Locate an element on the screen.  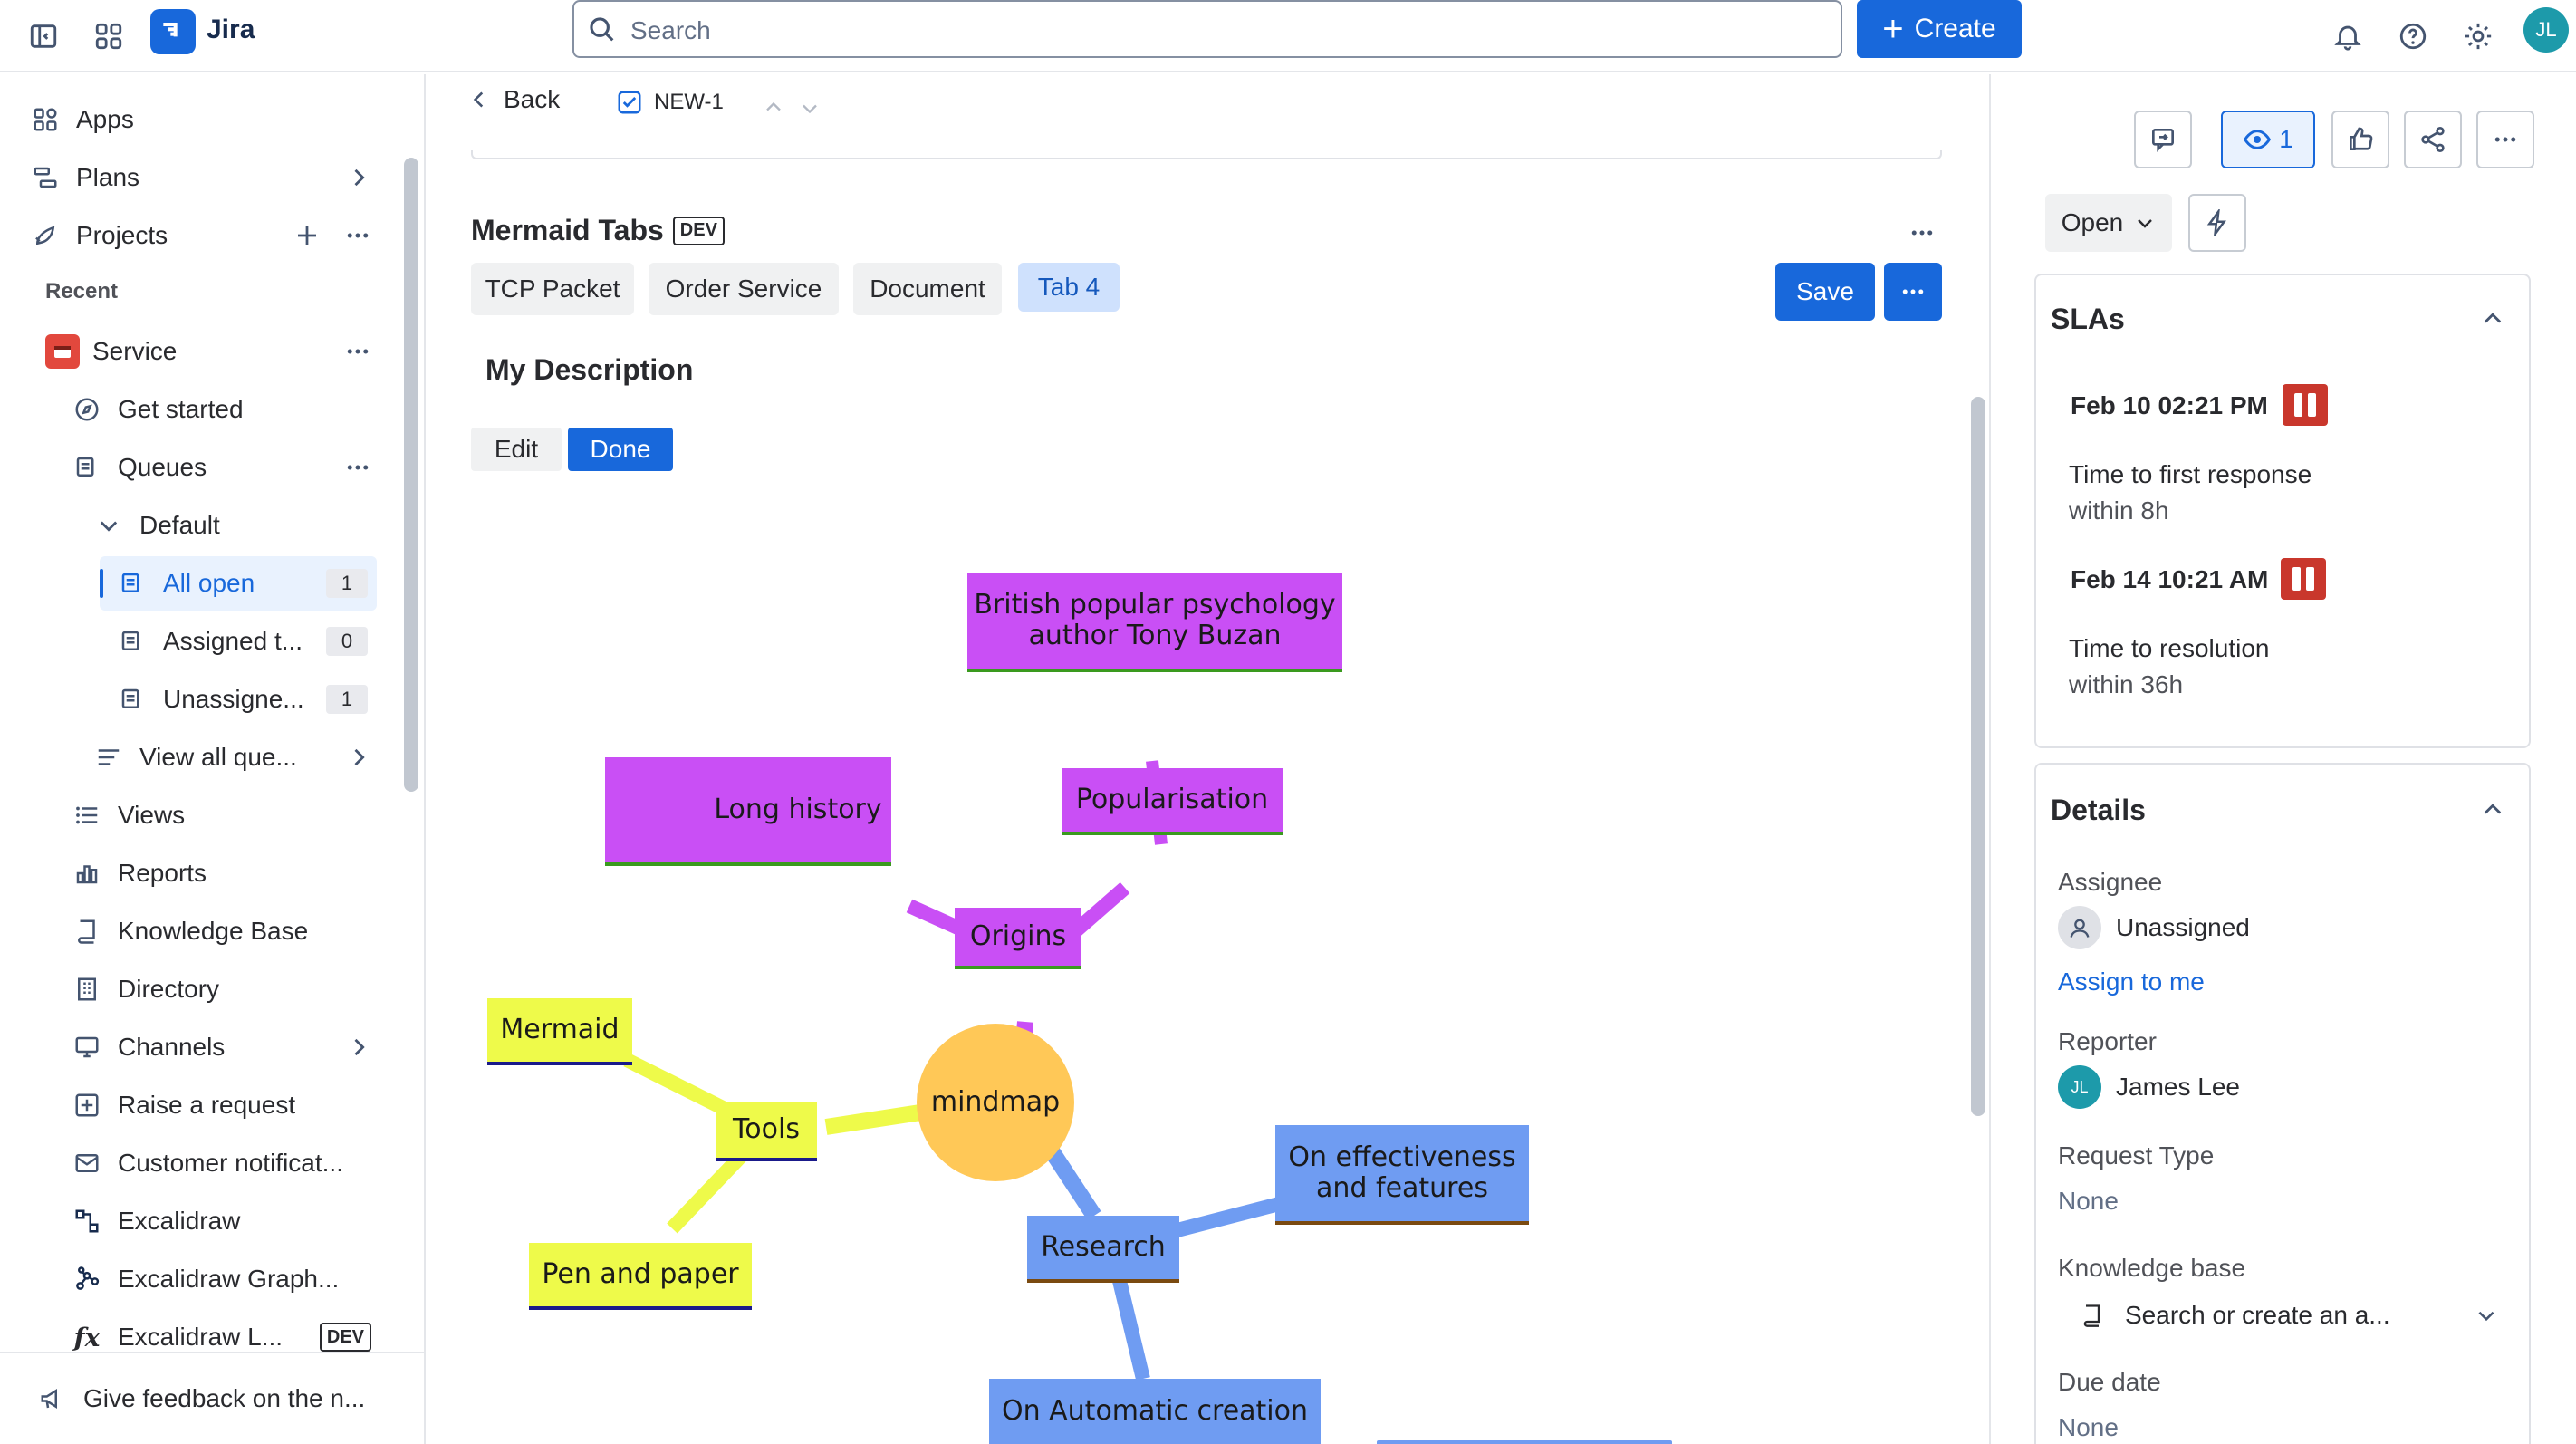
sidebar-label: Plans is located at coordinates (108, 177).